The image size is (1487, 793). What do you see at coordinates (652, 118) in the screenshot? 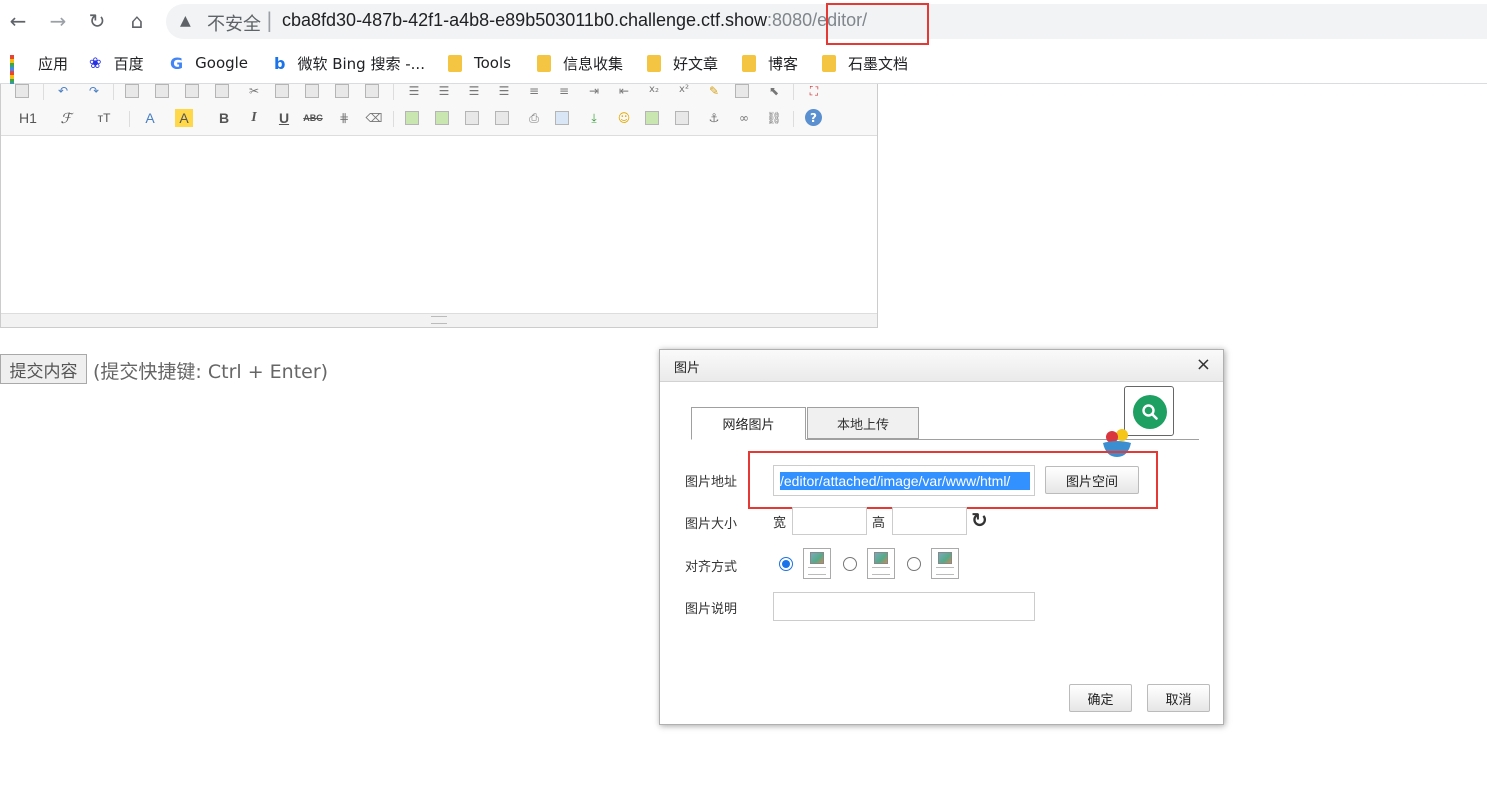
I see `baidu-map-icon` at bounding box center [652, 118].